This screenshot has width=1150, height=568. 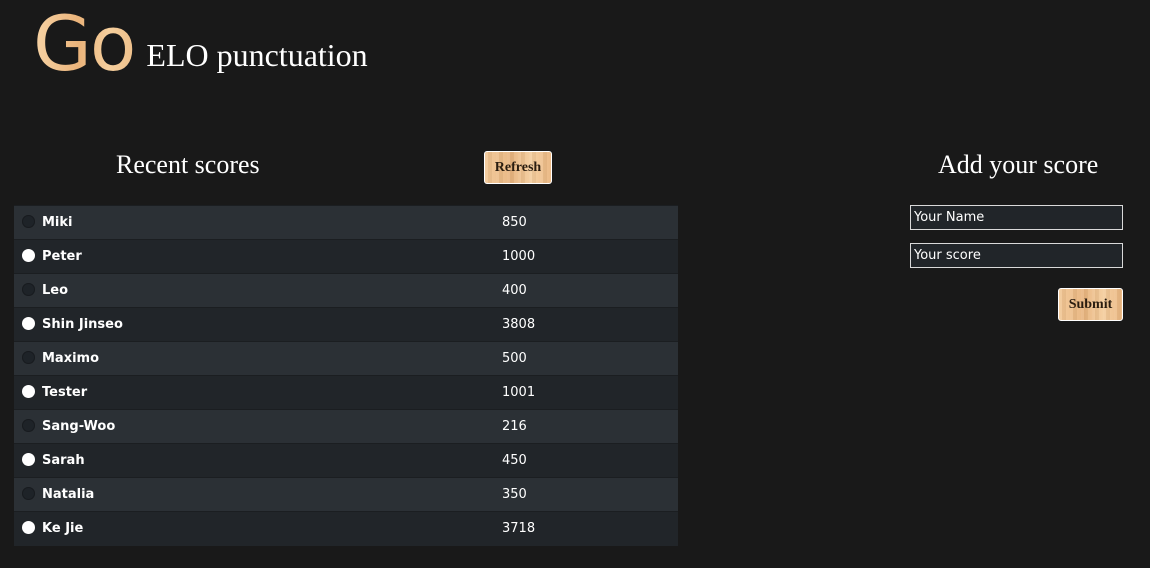 What do you see at coordinates (1090, 304) in the screenshot?
I see `submit-button: Submit` at bounding box center [1090, 304].